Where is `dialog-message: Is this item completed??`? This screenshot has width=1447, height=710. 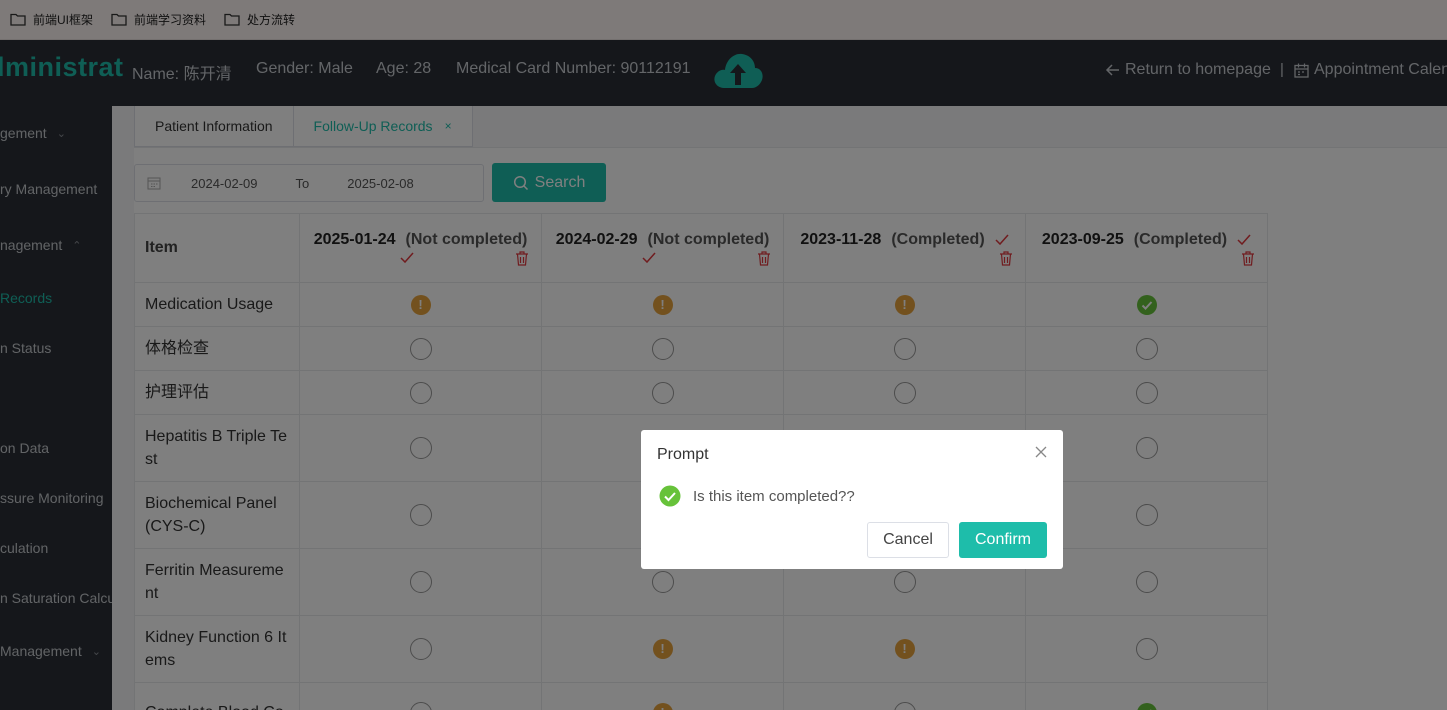
dialog-message: Is this item completed?? is located at coordinates (757, 496).